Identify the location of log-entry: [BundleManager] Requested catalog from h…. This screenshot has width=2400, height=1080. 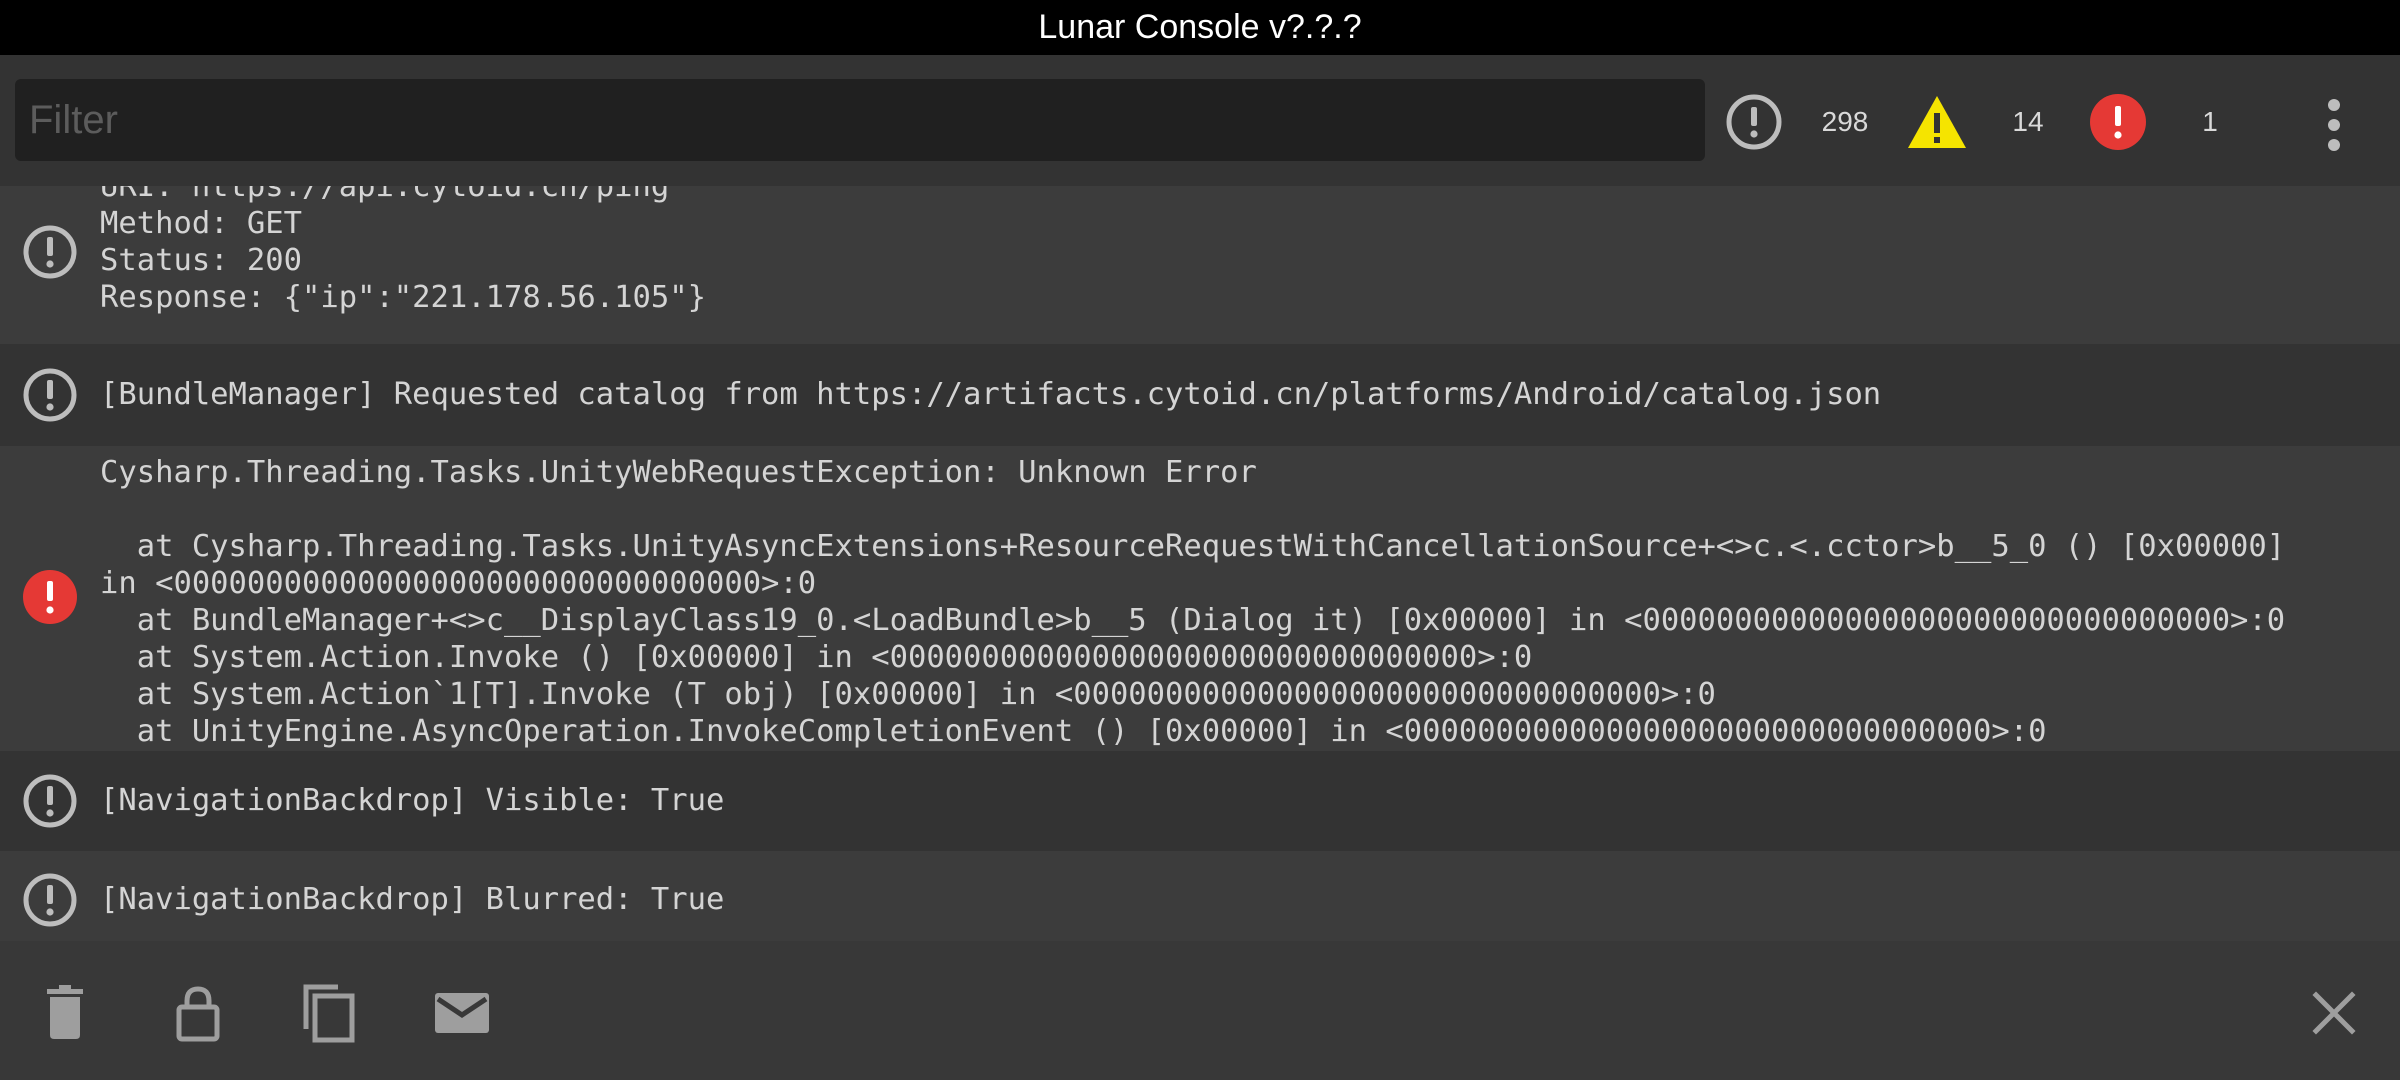
(1200, 395).